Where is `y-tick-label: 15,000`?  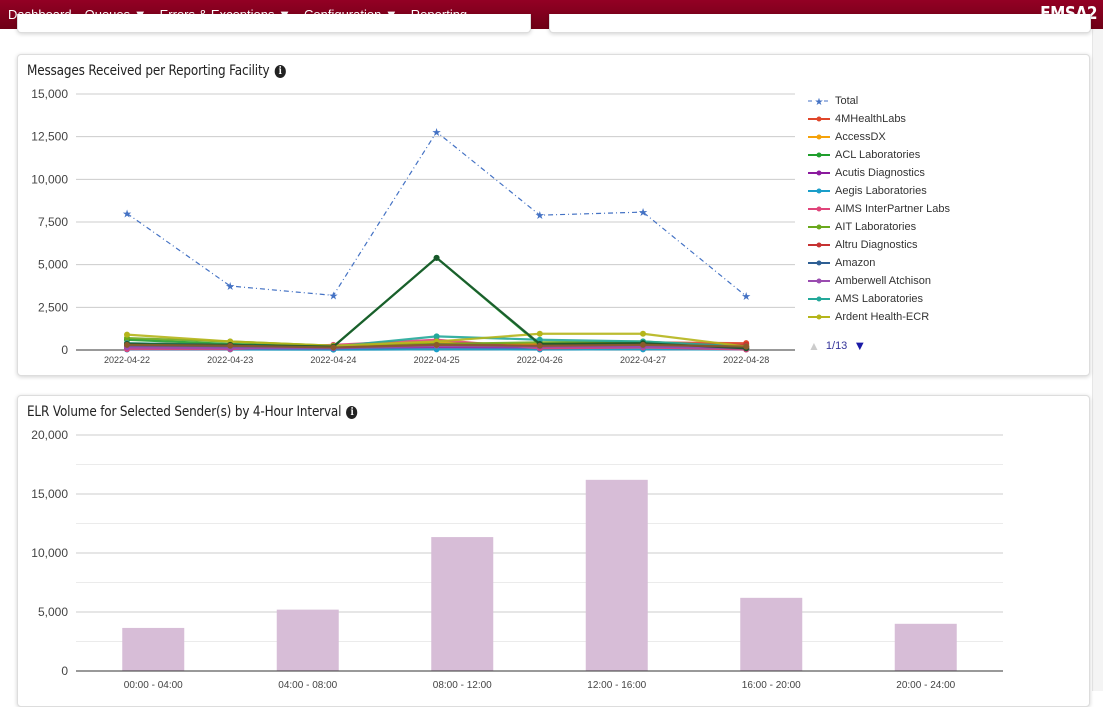 y-tick-label: 15,000 is located at coordinates (49, 494).